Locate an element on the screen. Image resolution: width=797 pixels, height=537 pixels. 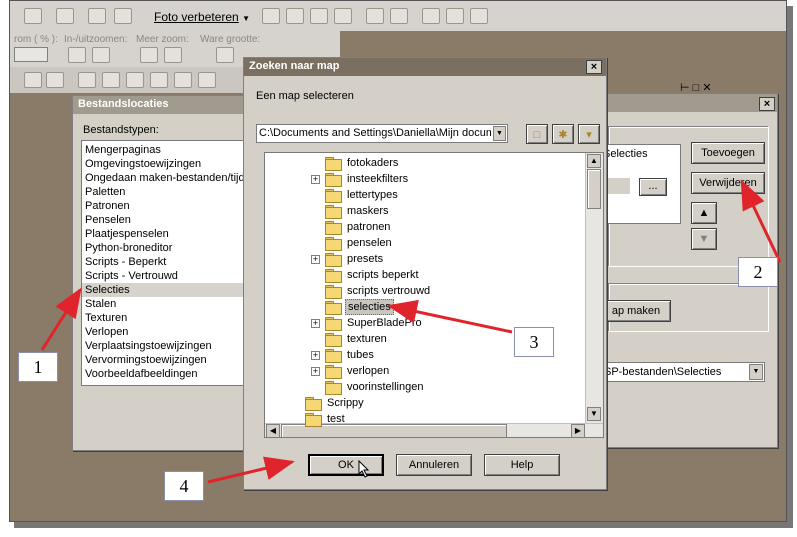
callout-4: 4 is located at coordinates (184, 486).